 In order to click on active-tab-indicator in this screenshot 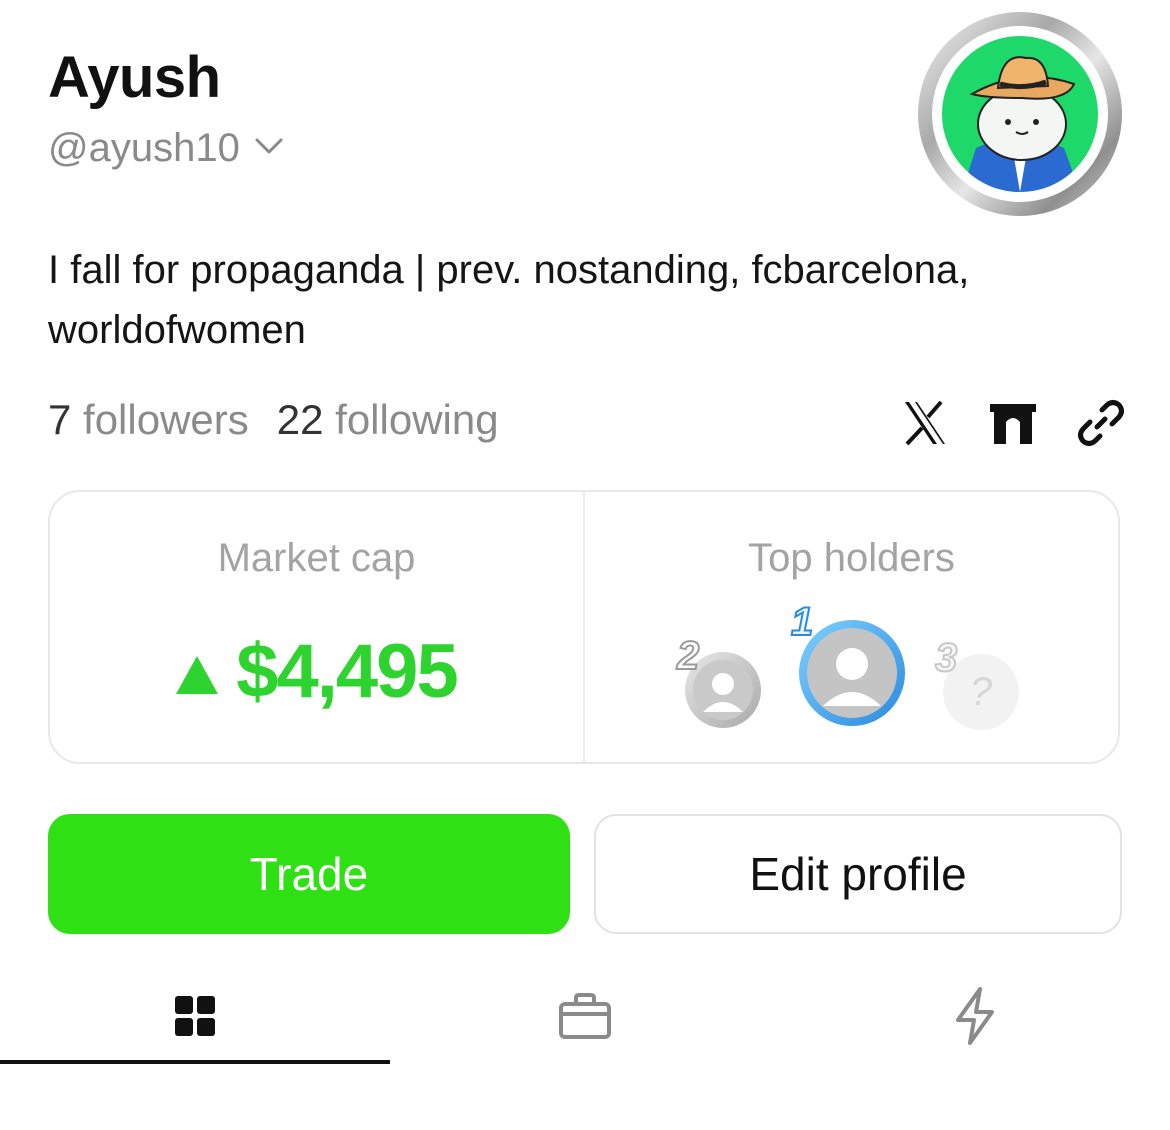, I will do `click(195, 1062)`.